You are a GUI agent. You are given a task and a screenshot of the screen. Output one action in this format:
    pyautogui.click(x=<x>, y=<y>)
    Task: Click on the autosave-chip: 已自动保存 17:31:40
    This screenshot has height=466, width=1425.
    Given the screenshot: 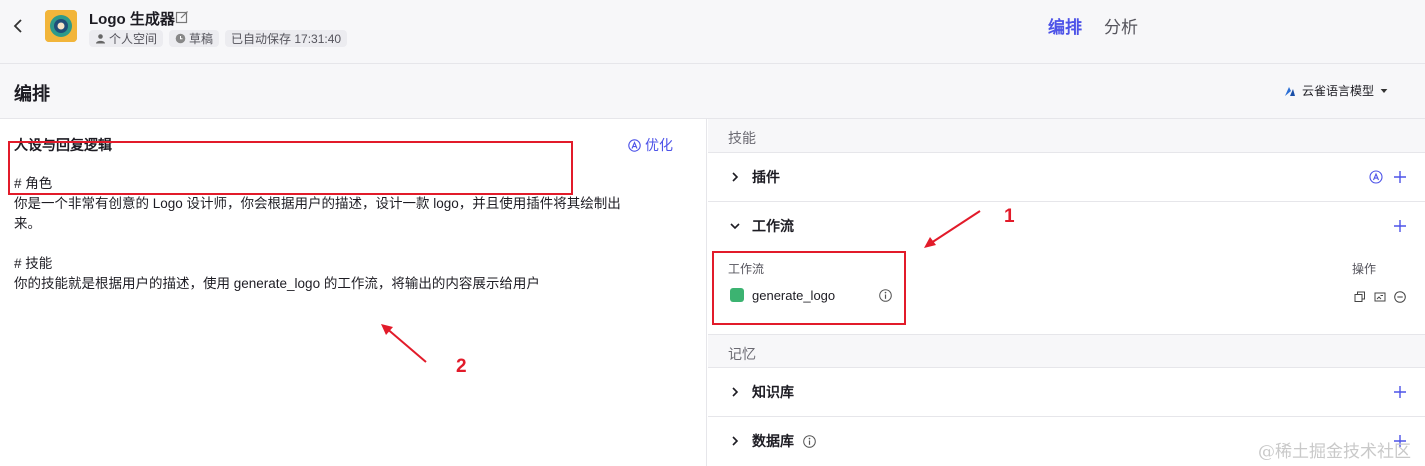 What is the action you would take?
    pyautogui.click(x=286, y=38)
    